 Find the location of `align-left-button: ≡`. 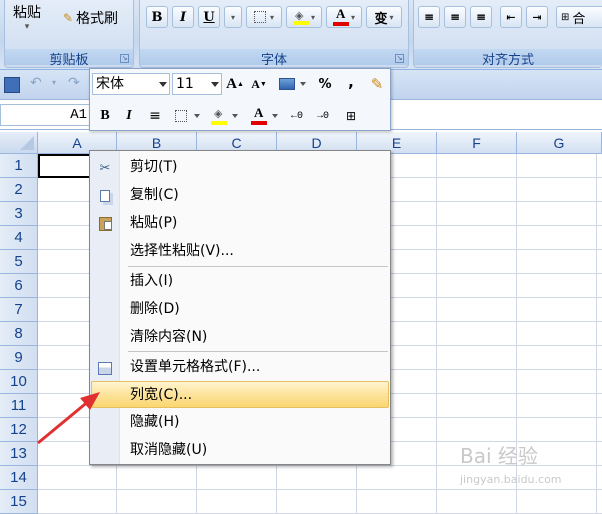

align-left-button: ≡ is located at coordinates (429, 17).